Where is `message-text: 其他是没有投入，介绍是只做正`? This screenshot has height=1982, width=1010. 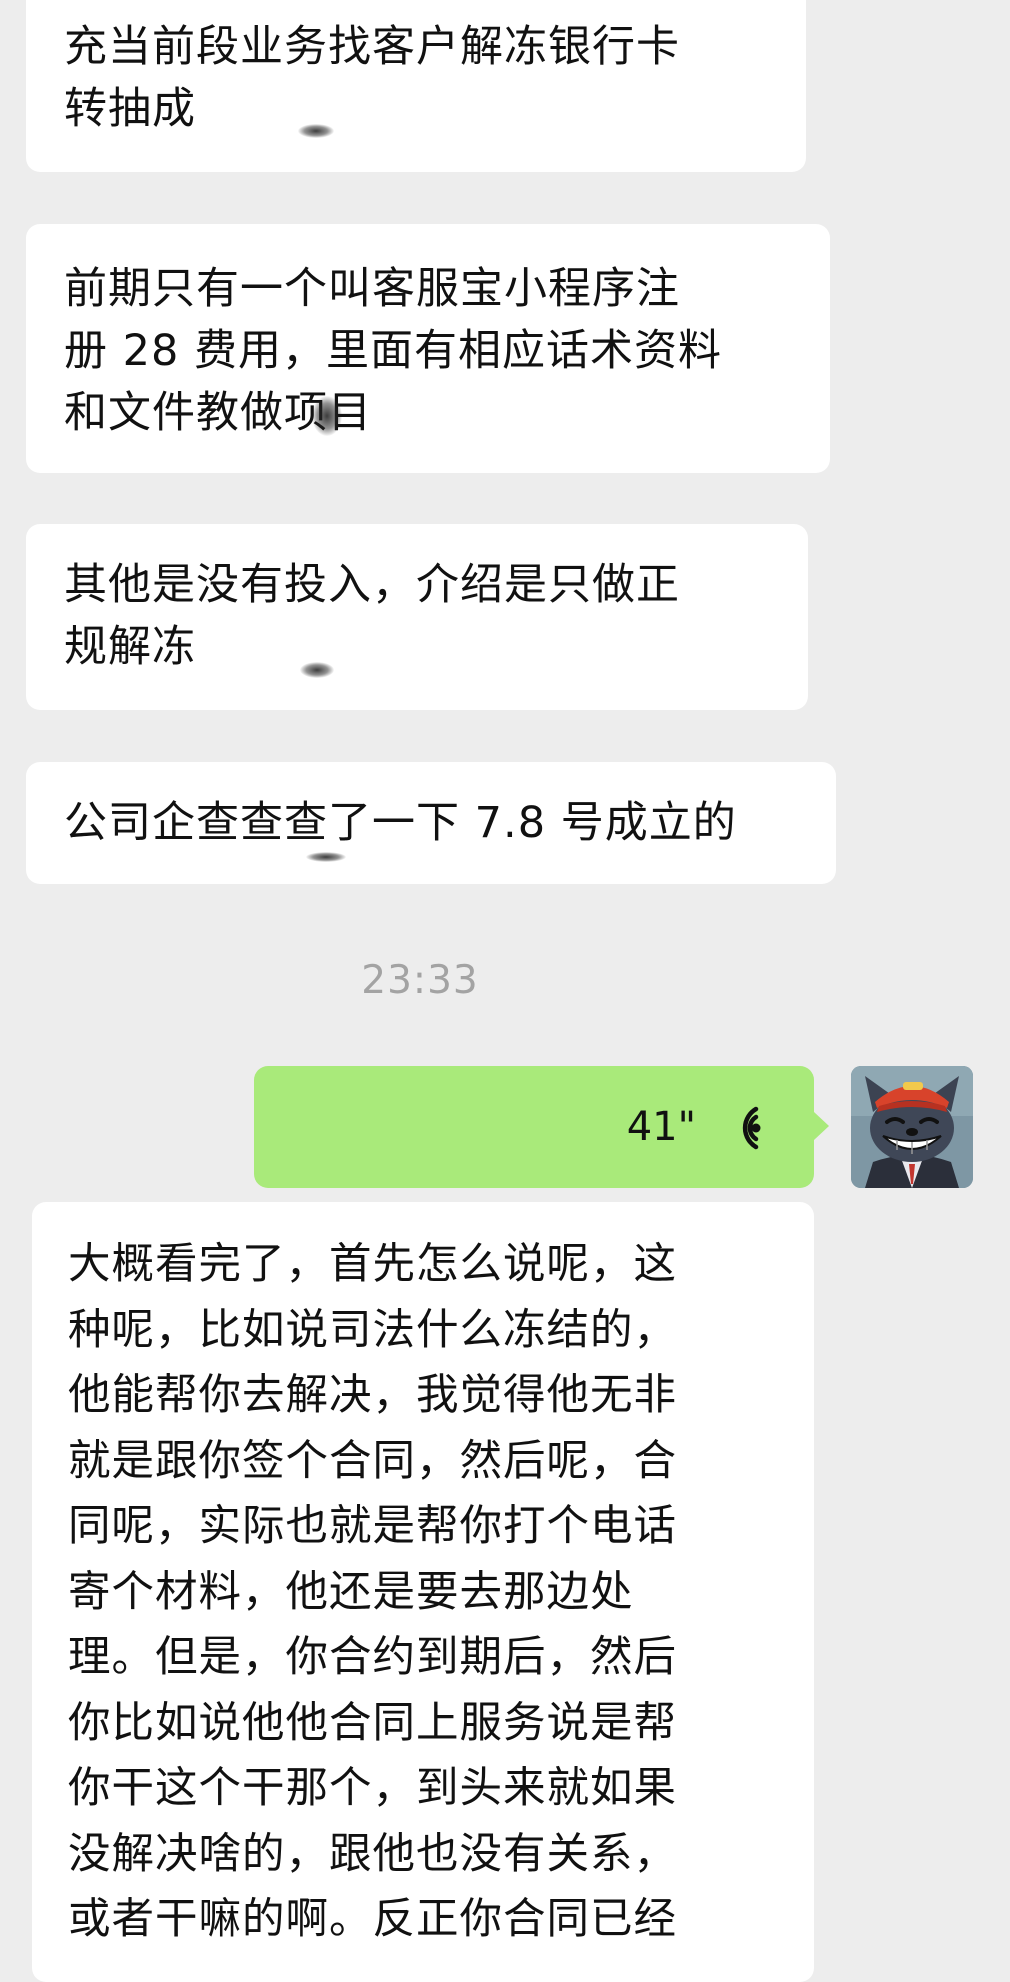 message-text: 其他是没有投入，介绍是只做正 is located at coordinates (372, 585).